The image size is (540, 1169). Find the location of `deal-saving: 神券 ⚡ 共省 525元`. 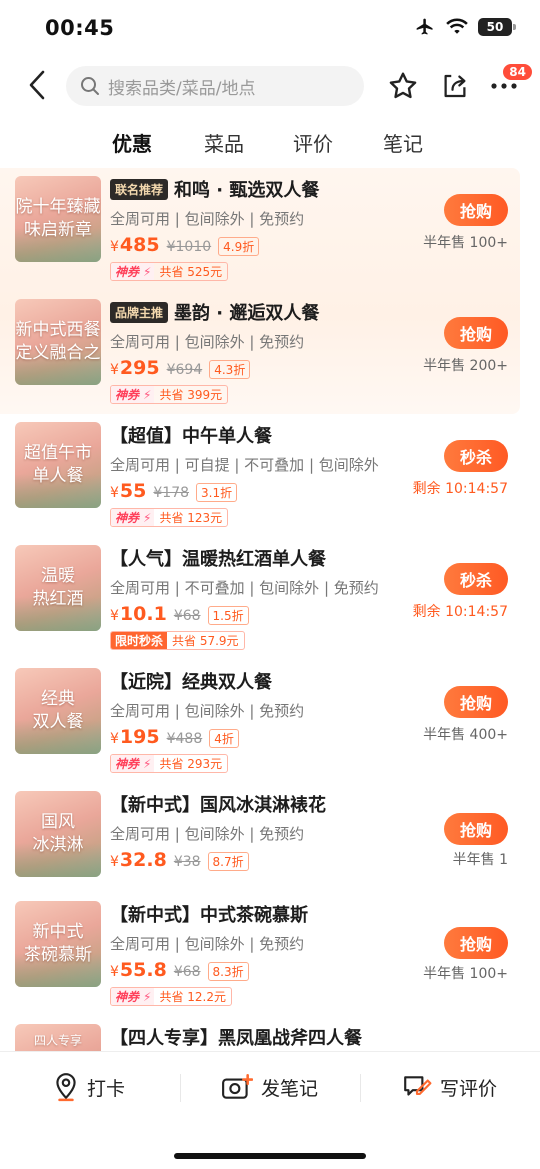

deal-saving: 神券 ⚡ 共省 525元 is located at coordinates (169, 271).